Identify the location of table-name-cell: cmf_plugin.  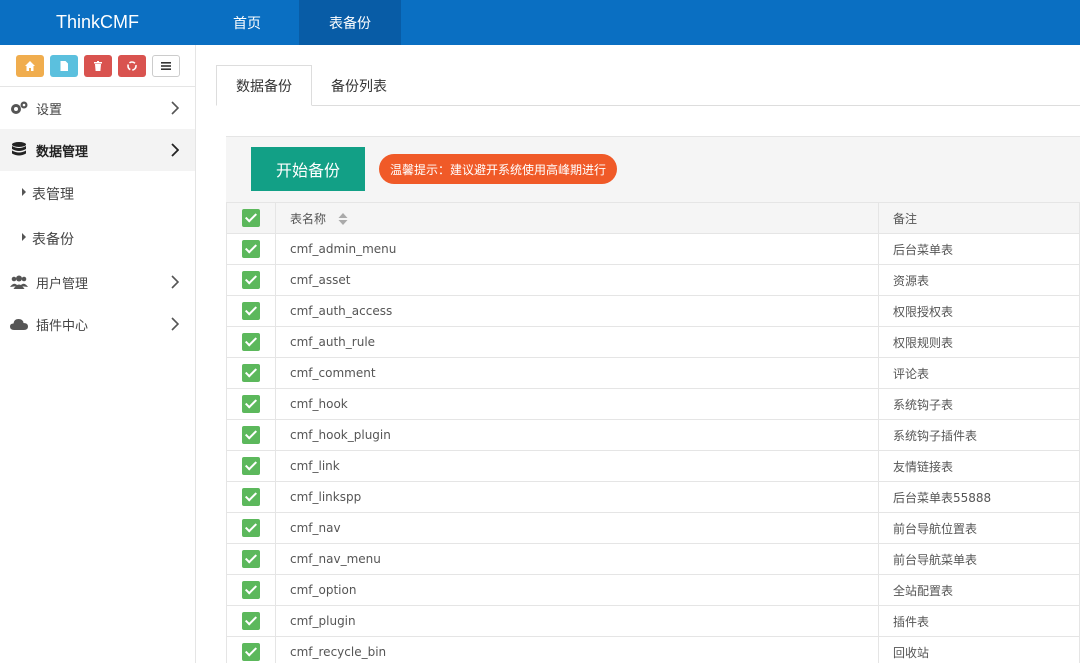
(577, 621).